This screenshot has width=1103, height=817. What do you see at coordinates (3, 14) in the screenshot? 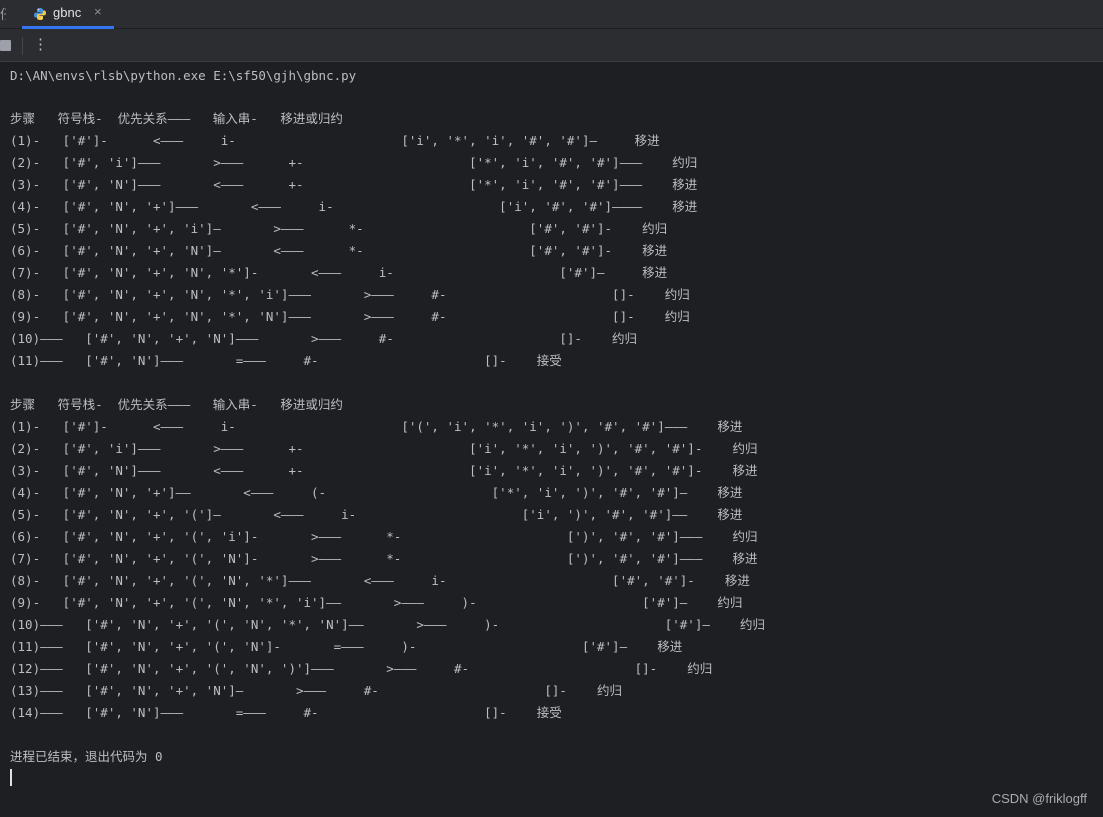
I see `previous-tab-fragment: 仔` at bounding box center [3, 14].